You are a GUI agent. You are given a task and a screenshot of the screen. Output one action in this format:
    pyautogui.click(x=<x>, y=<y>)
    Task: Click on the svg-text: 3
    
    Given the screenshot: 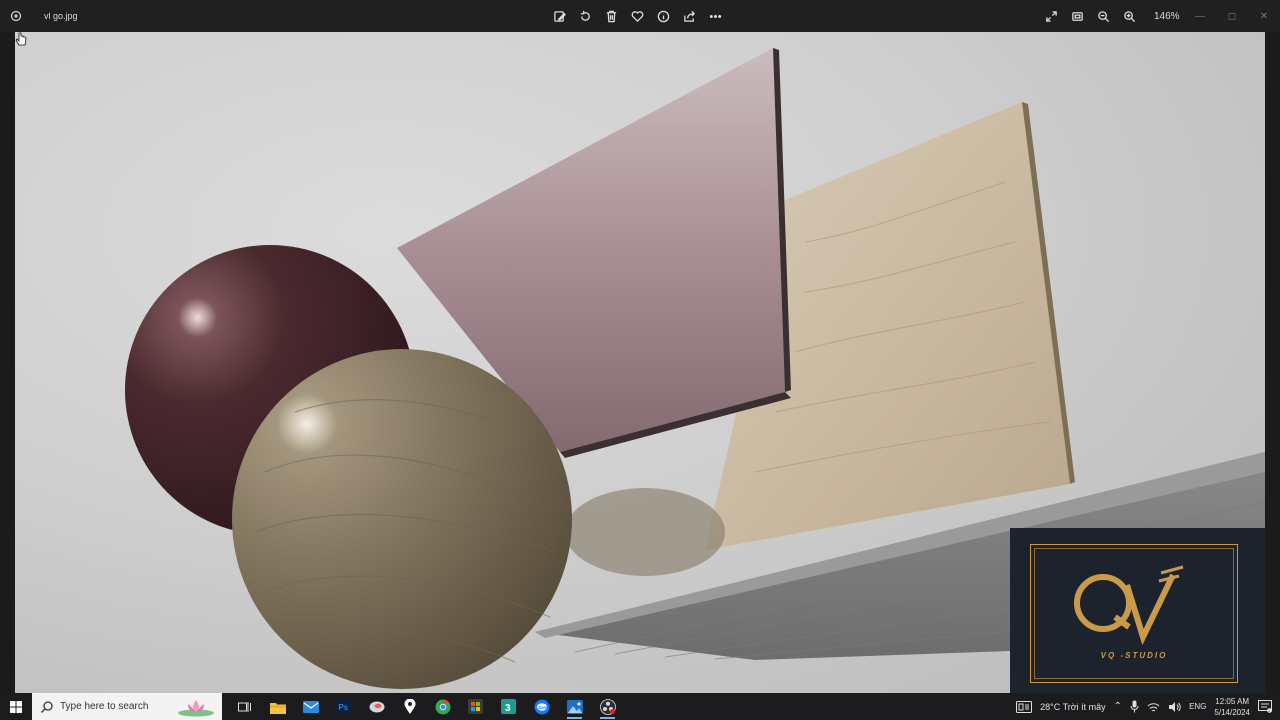 What is the action you would take?
    pyautogui.click(x=508, y=708)
    